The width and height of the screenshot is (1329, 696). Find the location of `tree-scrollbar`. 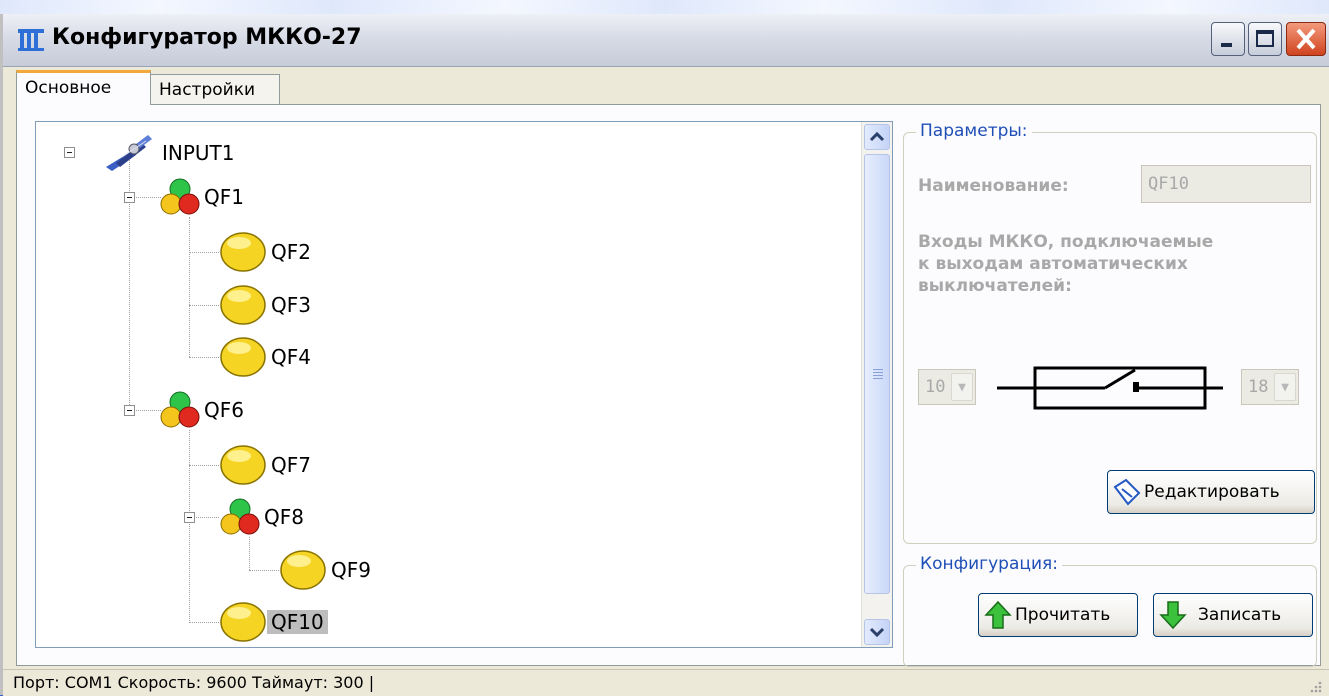

tree-scrollbar is located at coordinates (876, 384).